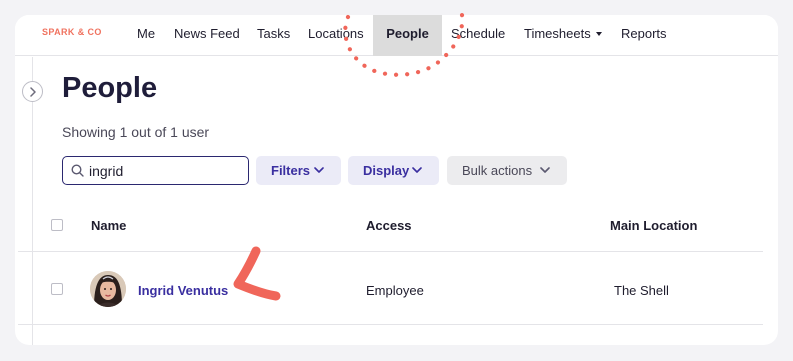 The width and height of the screenshot is (793, 361). What do you see at coordinates (207, 35) in the screenshot?
I see `nav-item-news-feed: News Feed` at bounding box center [207, 35].